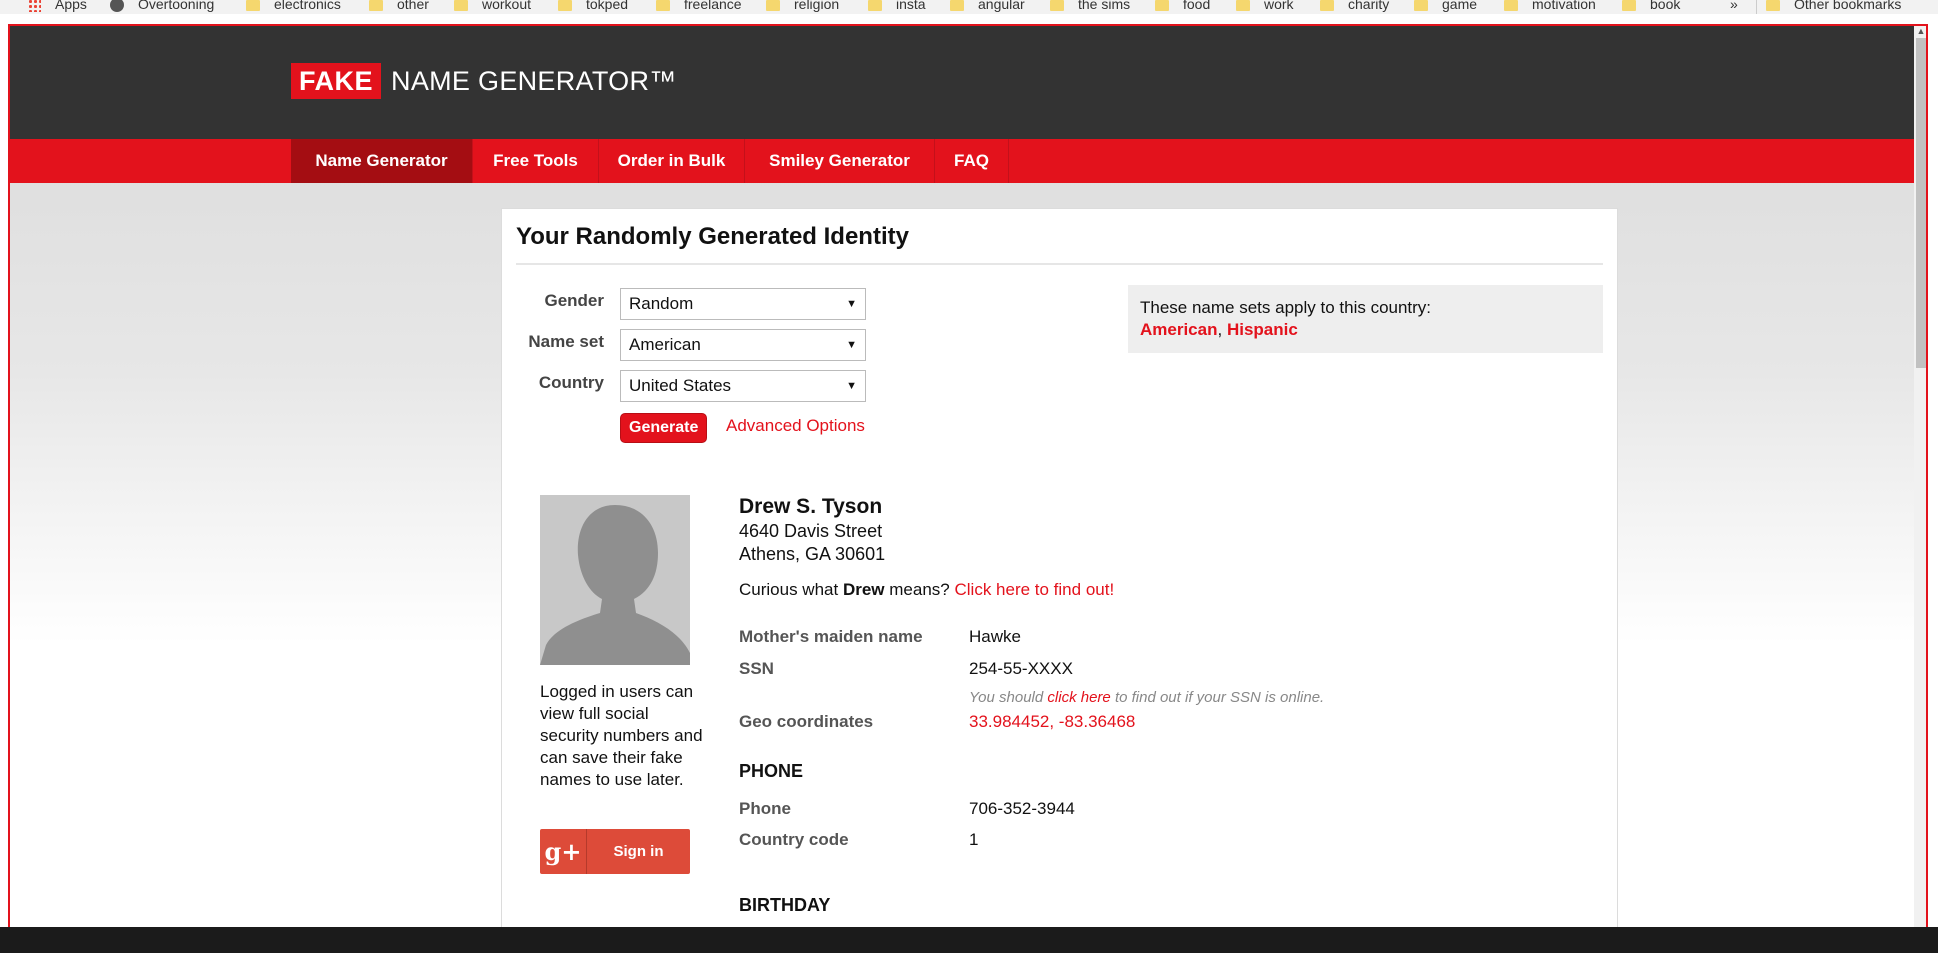  What do you see at coordinates (507, 6) in the screenshot?
I see `bookmark-label: workout` at bounding box center [507, 6].